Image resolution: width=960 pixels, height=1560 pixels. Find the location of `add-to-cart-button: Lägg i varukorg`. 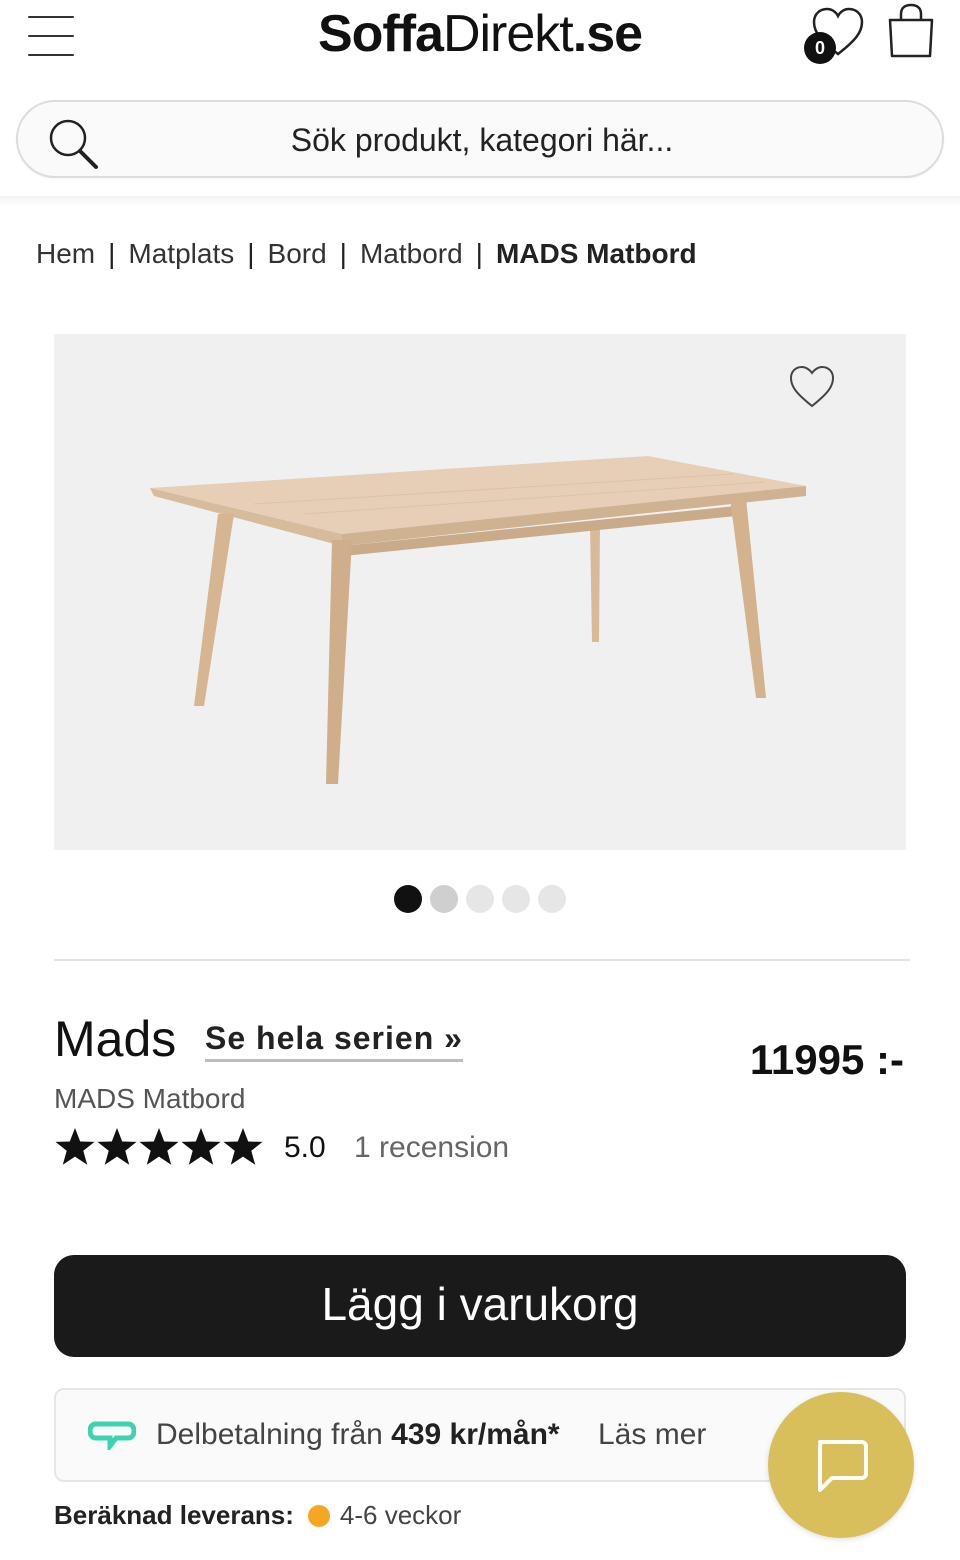

add-to-cart-button: Lägg i varukorg is located at coordinates (480, 1306).